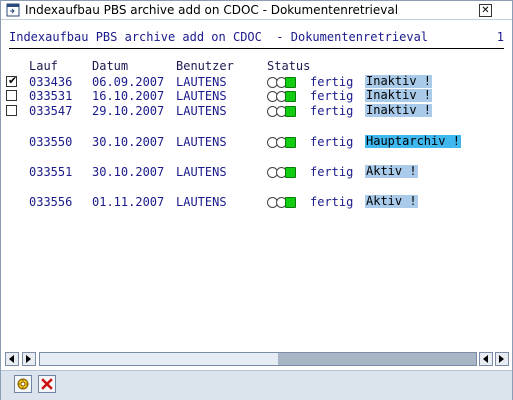 The width and height of the screenshot is (513, 400). I want to click on column-header-benutzer: Benutzer, so click(205, 66).